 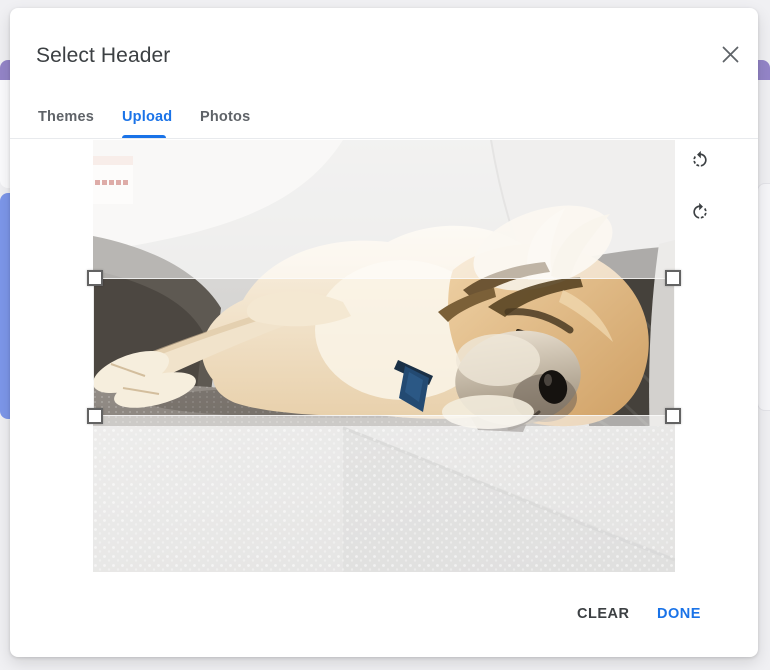 I want to click on backdrop-purple-card-corner-right, so click(x=763, y=70).